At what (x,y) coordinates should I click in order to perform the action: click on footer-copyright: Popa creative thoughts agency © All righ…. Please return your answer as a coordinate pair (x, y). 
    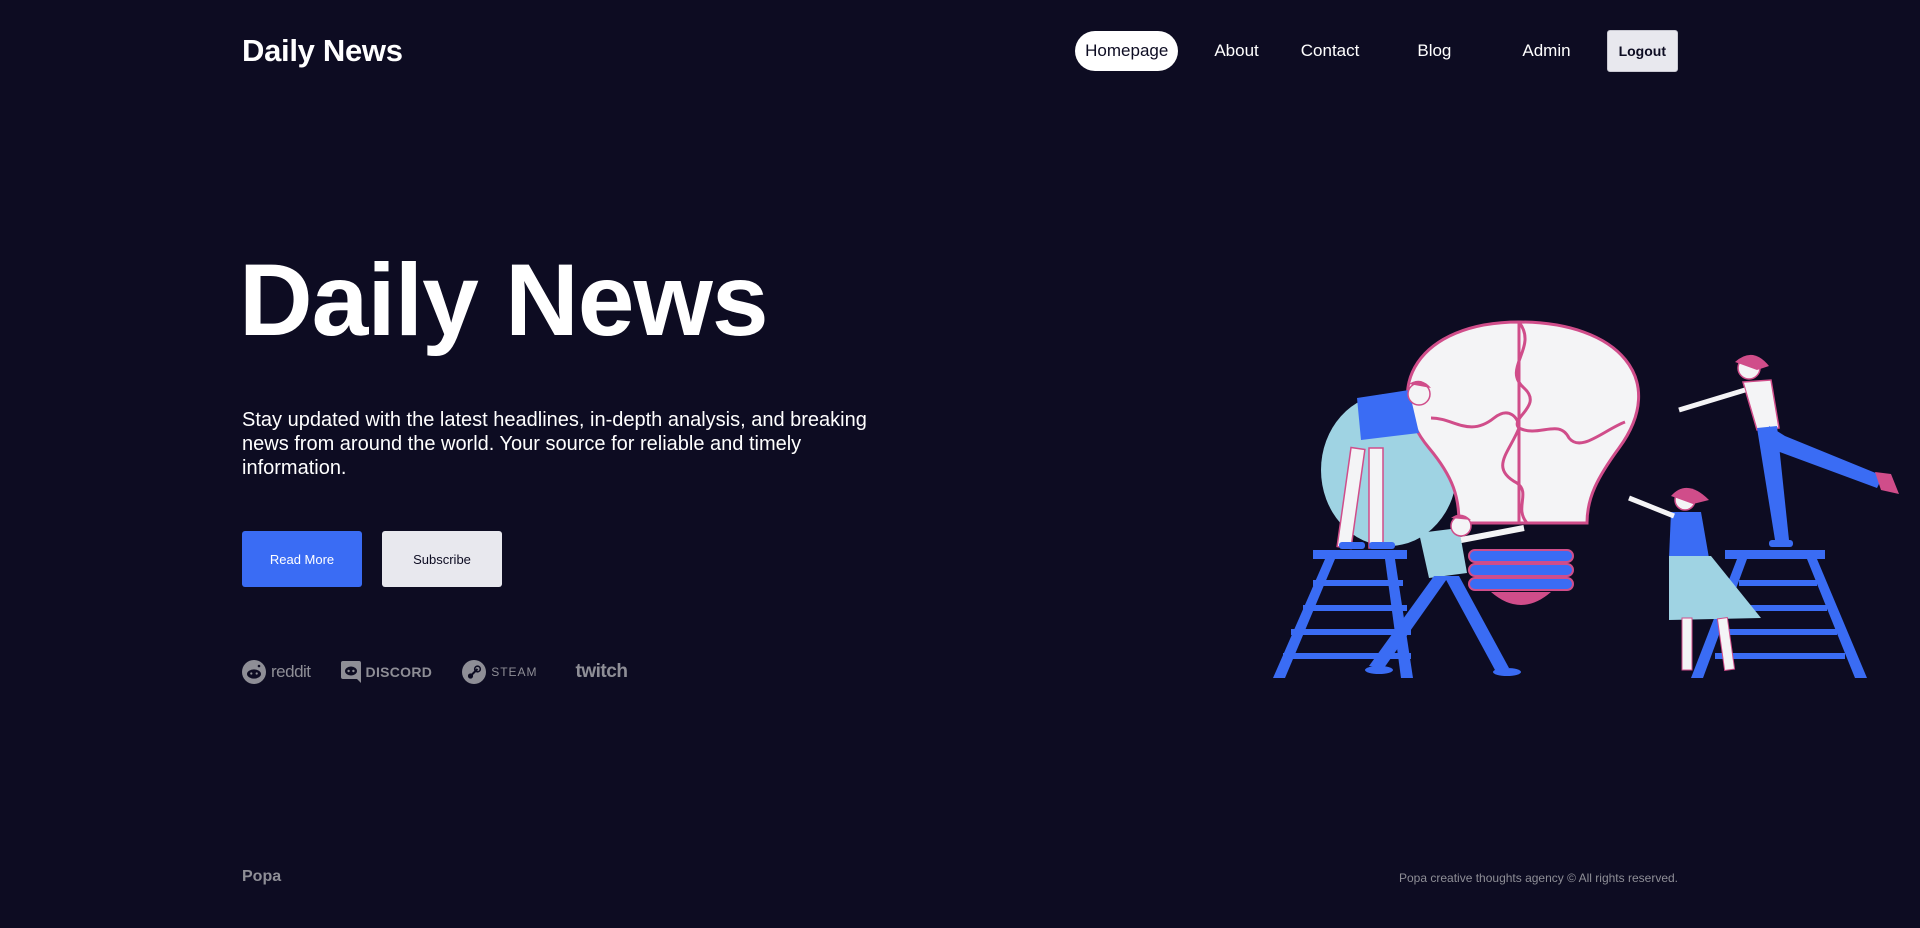
    Looking at the image, I should click on (1538, 878).